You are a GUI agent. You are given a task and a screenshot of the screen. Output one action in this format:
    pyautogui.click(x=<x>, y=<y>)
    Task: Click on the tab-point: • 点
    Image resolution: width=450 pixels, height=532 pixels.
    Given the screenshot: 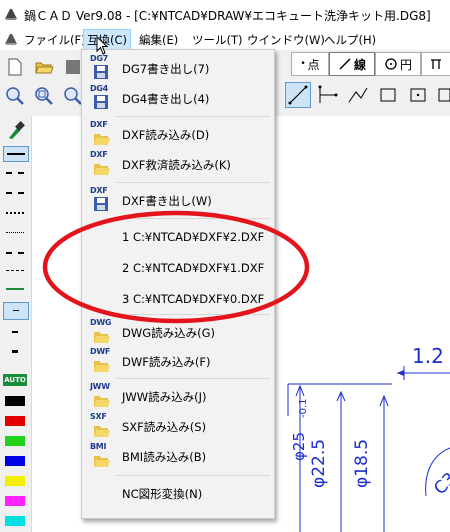 What is the action you would take?
    pyautogui.click(x=310, y=64)
    